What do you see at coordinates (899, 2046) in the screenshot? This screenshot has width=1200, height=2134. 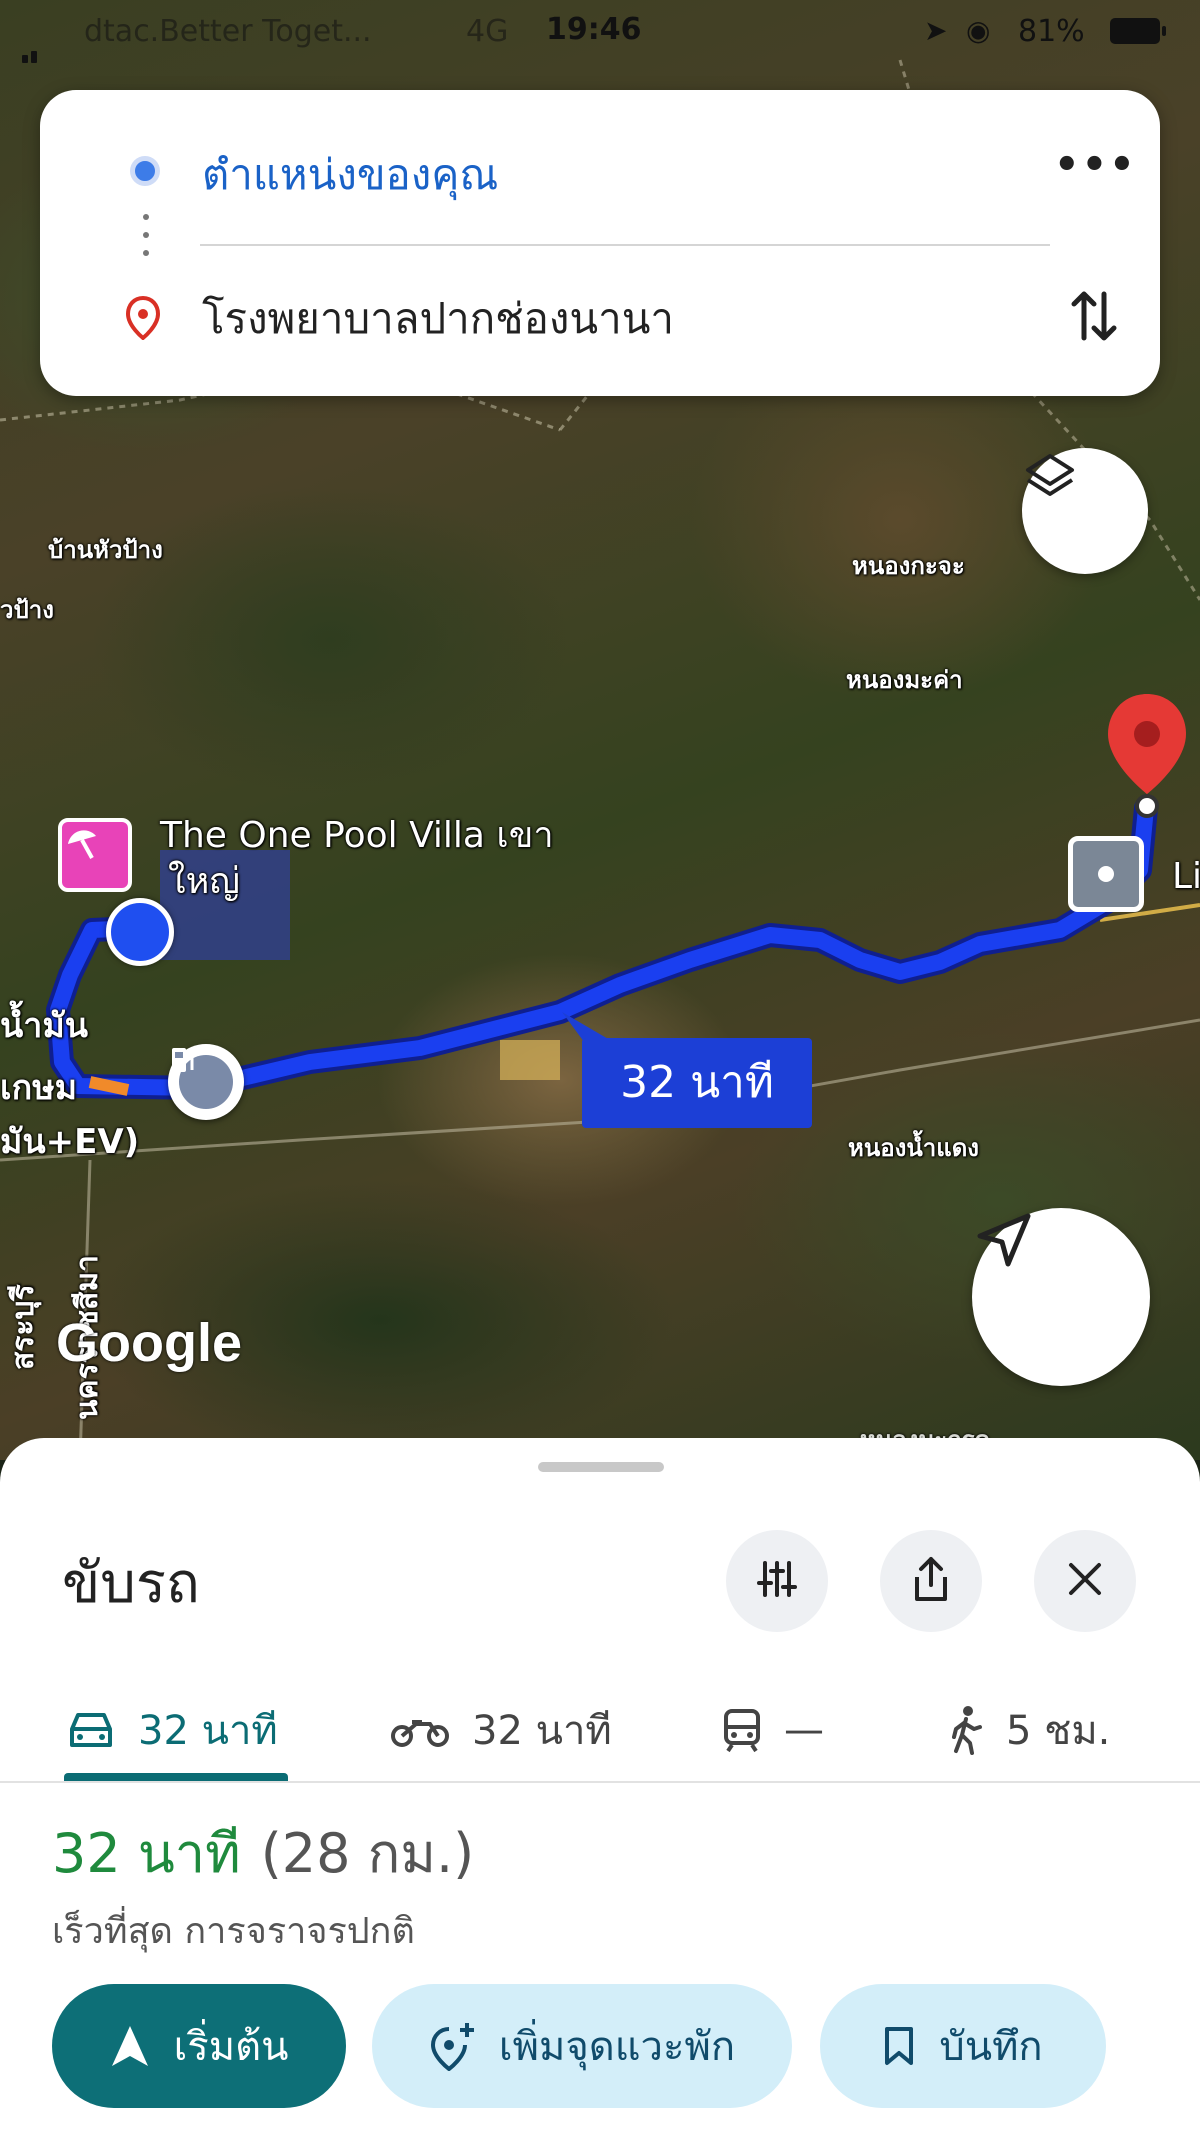 I see `bookmark-icon` at bounding box center [899, 2046].